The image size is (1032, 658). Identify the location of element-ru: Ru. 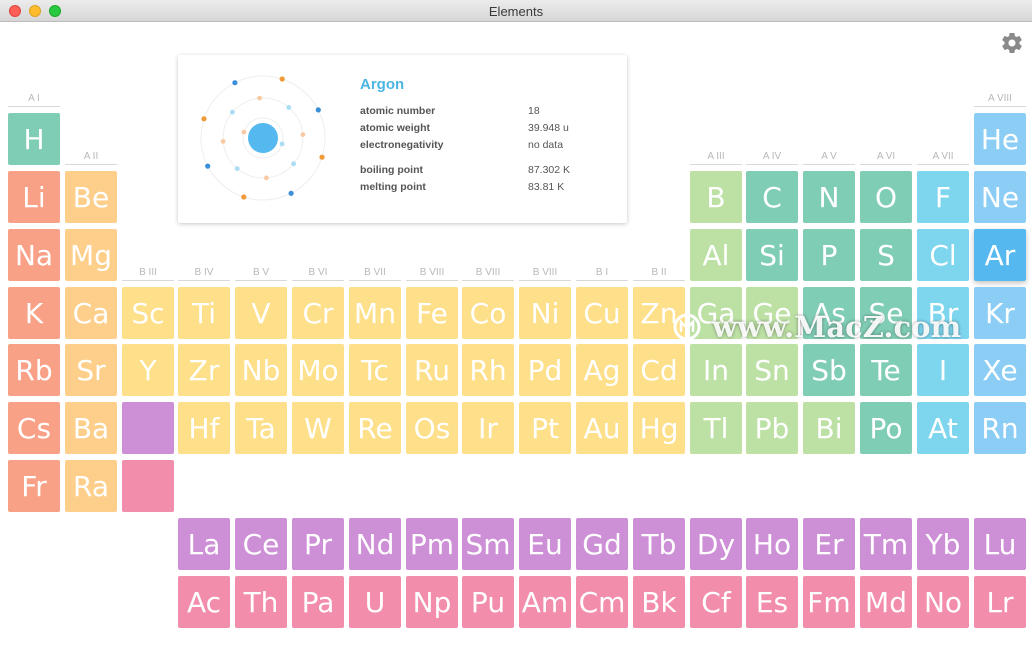
(432, 370).